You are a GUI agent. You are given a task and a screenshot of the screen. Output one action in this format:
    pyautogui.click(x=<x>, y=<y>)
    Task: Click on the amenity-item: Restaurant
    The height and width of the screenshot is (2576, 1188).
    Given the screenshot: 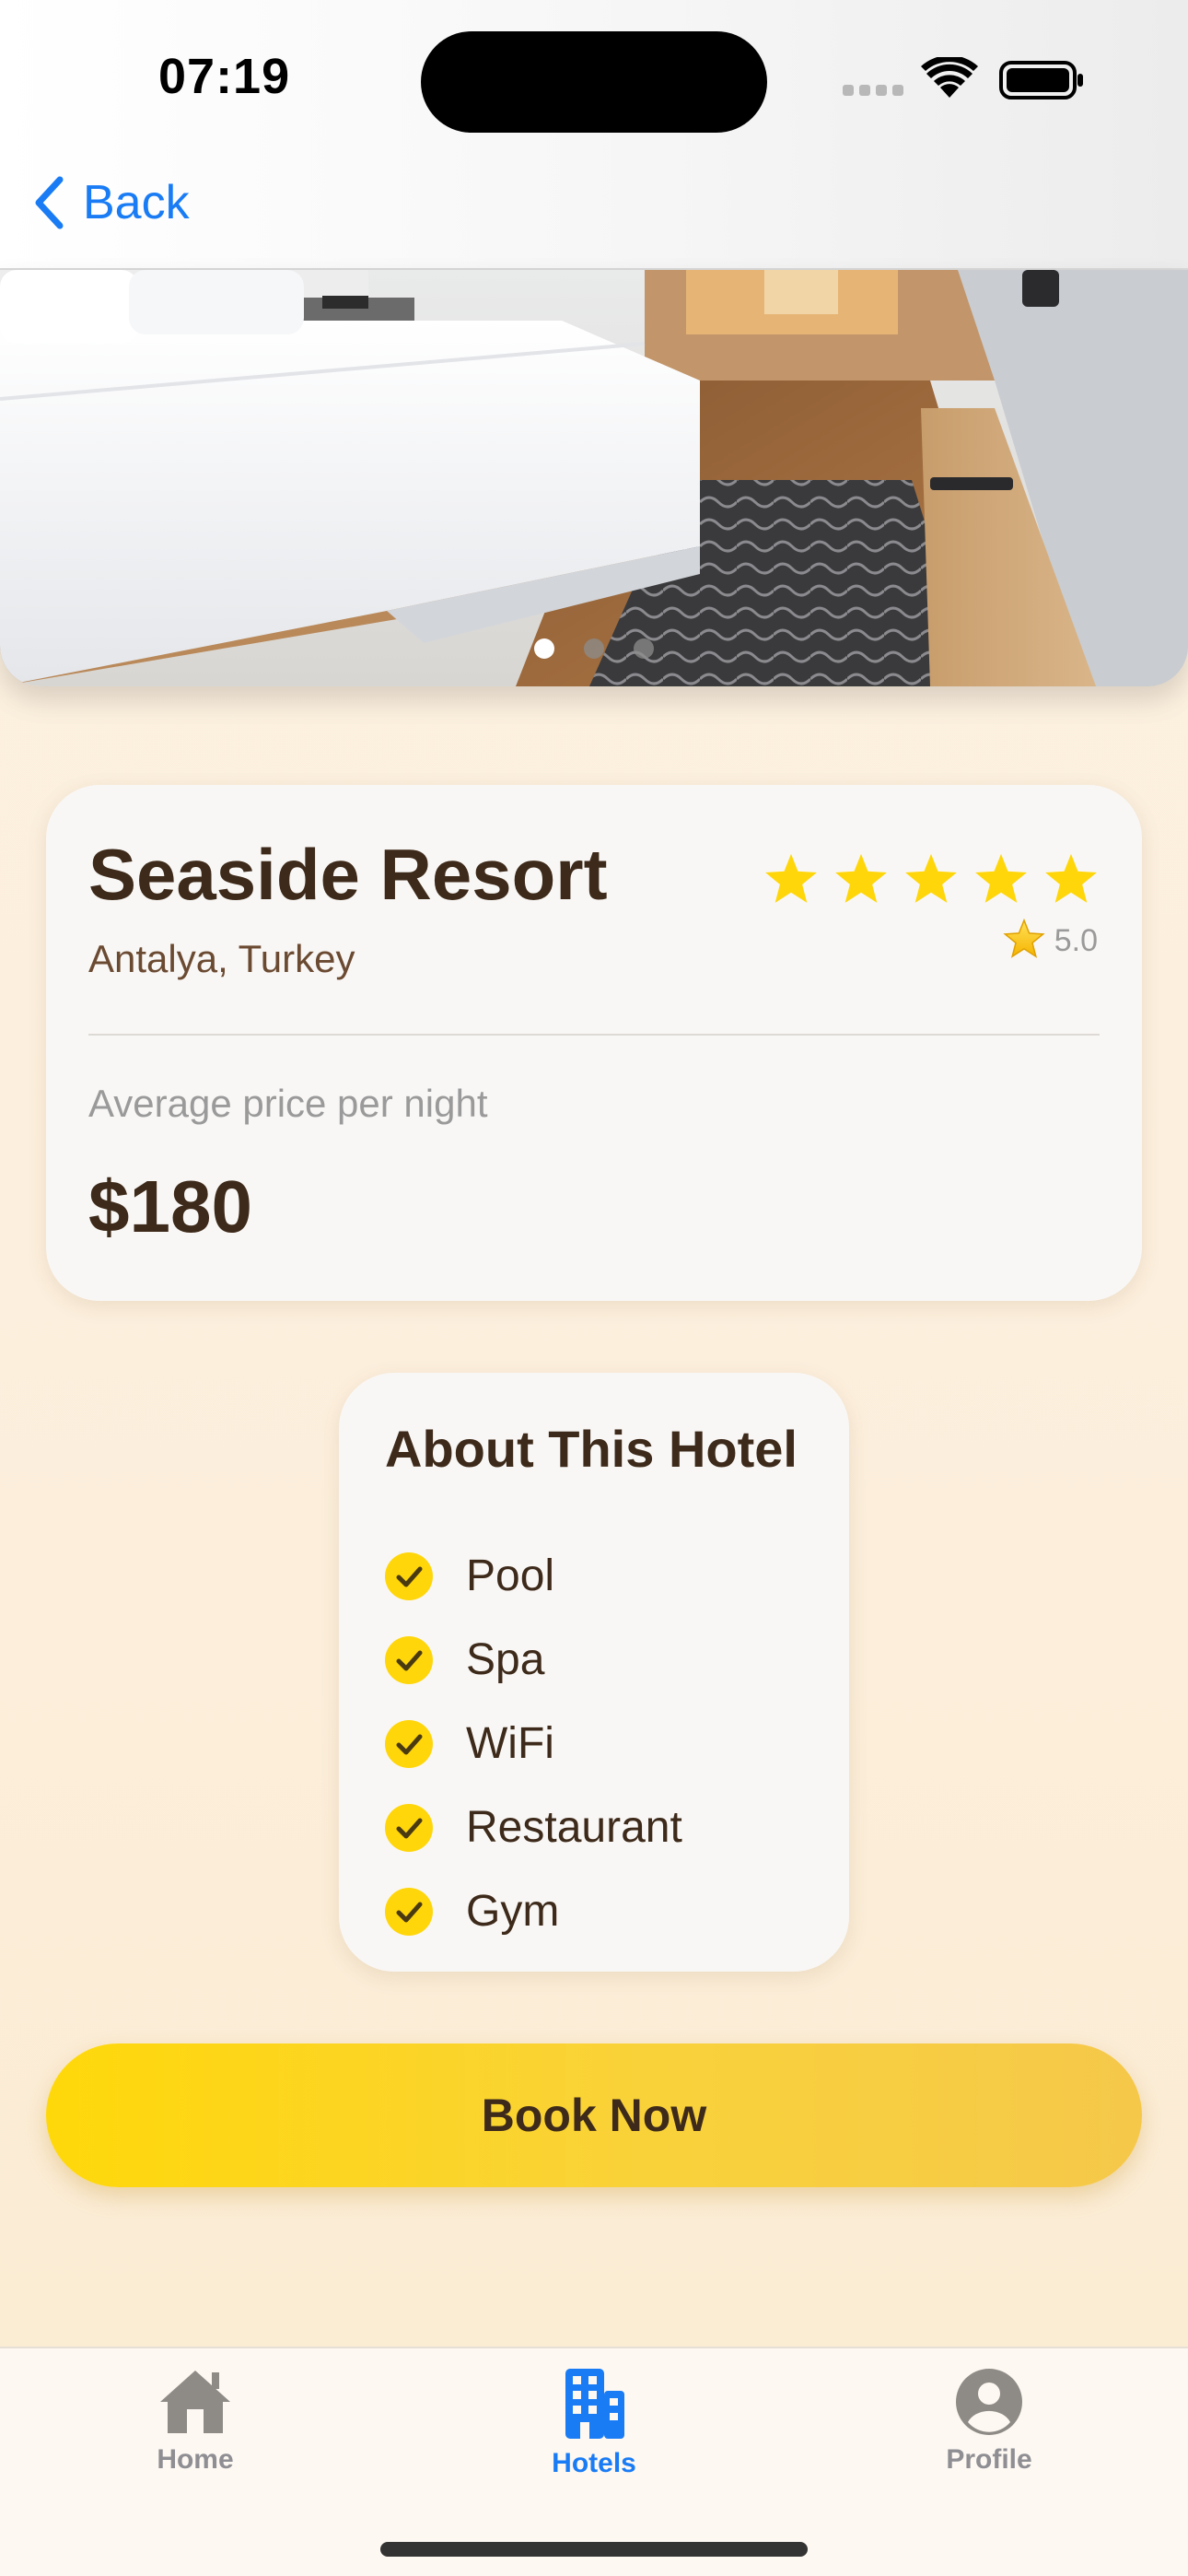 What is the action you would take?
    pyautogui.click(x=533, y=1827)
    